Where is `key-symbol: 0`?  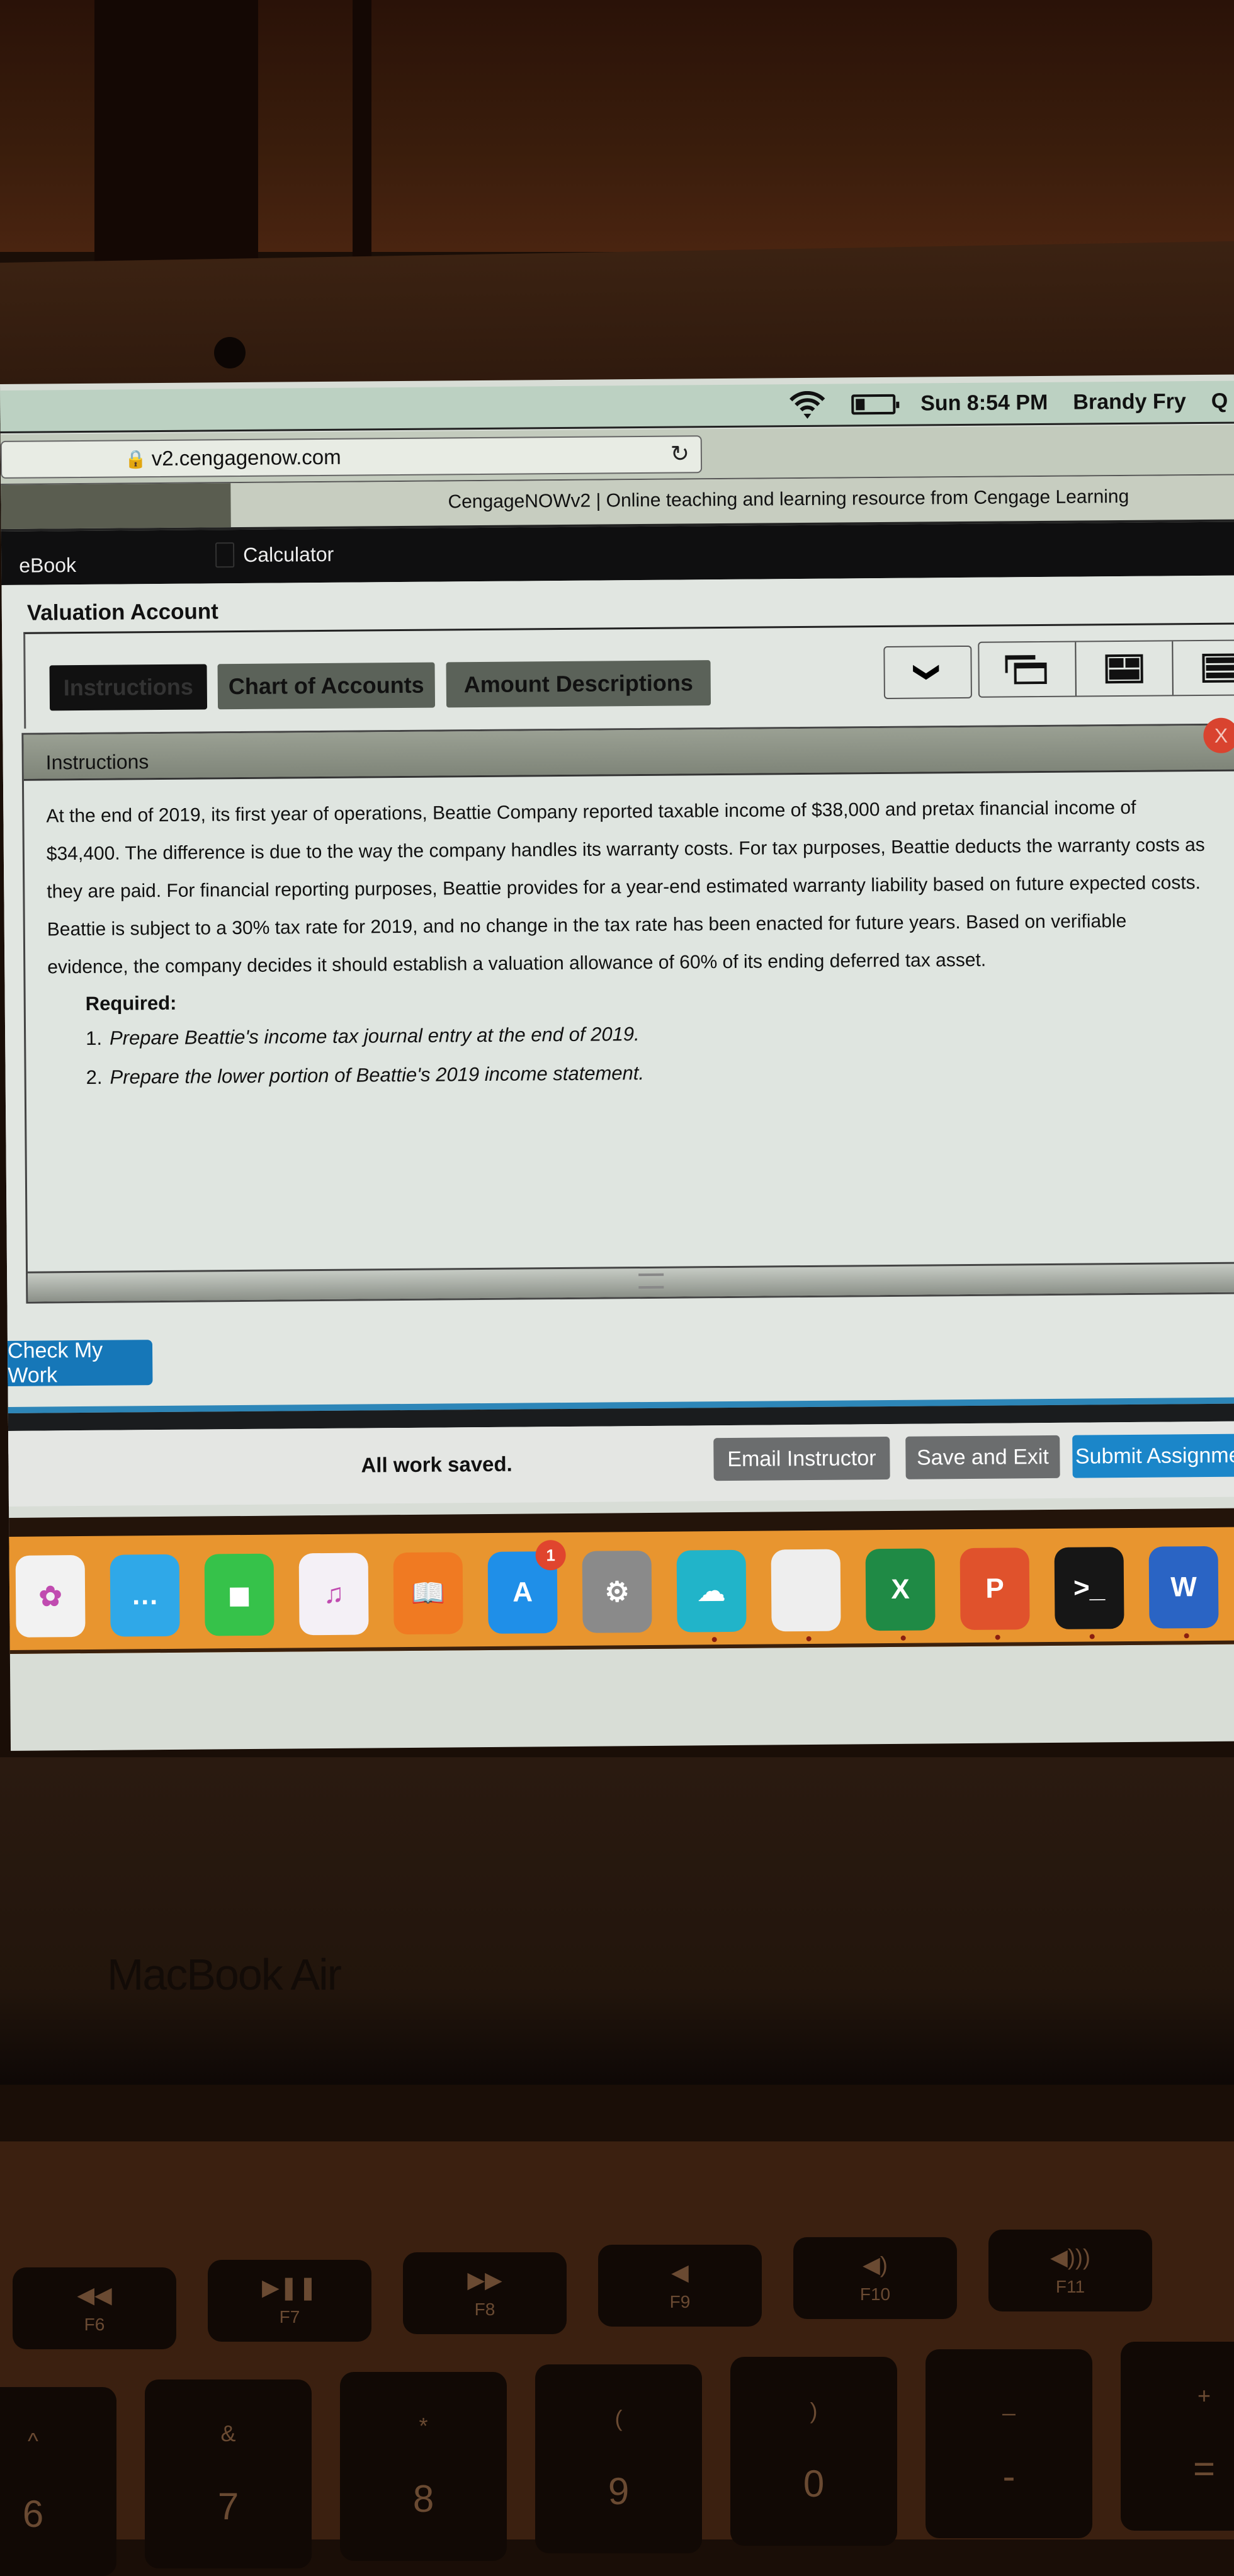 key-symbol: 0 is located at coordinates (814, 2483).